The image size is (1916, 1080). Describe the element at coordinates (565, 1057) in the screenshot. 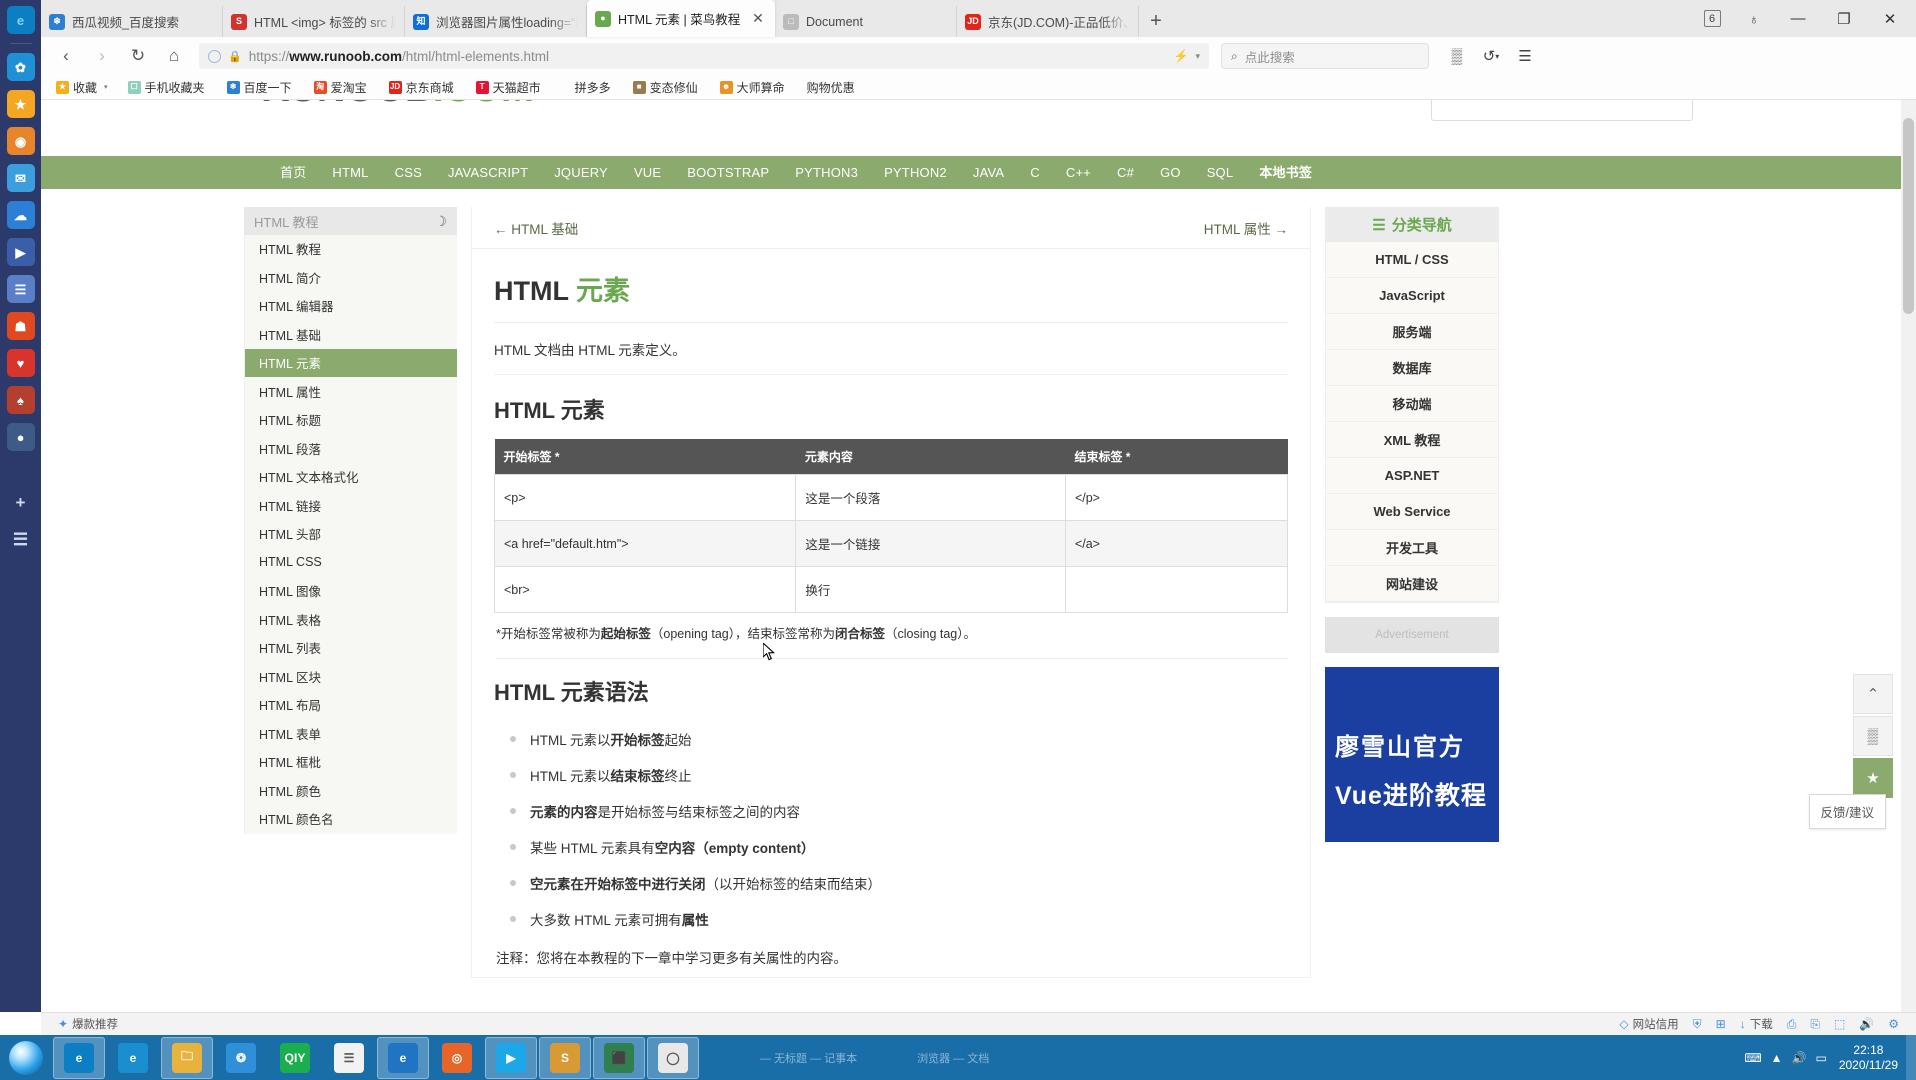

I see `taskbar-sublime: S` at that location.